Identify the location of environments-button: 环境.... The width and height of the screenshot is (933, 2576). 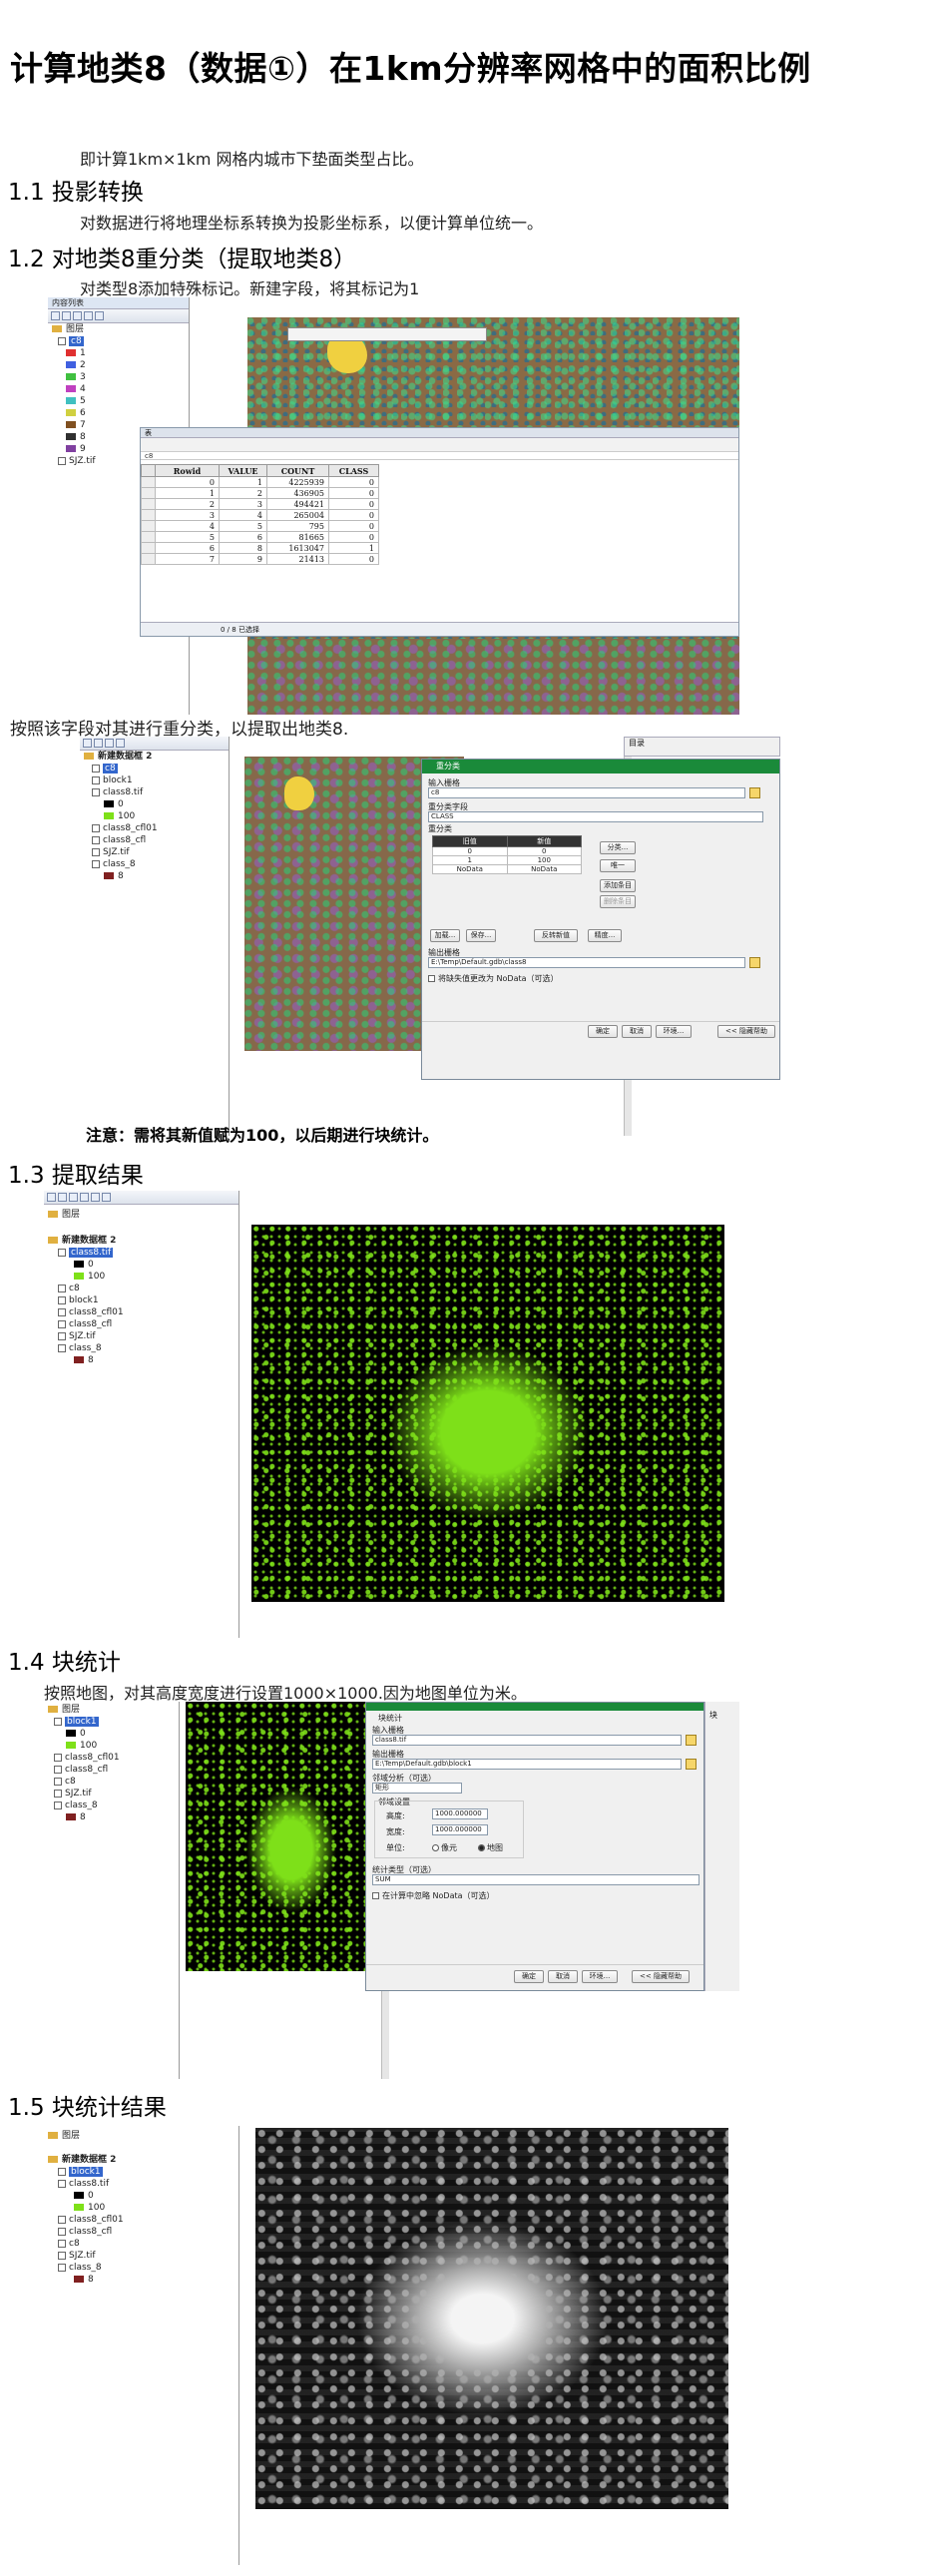
(600, 1977).